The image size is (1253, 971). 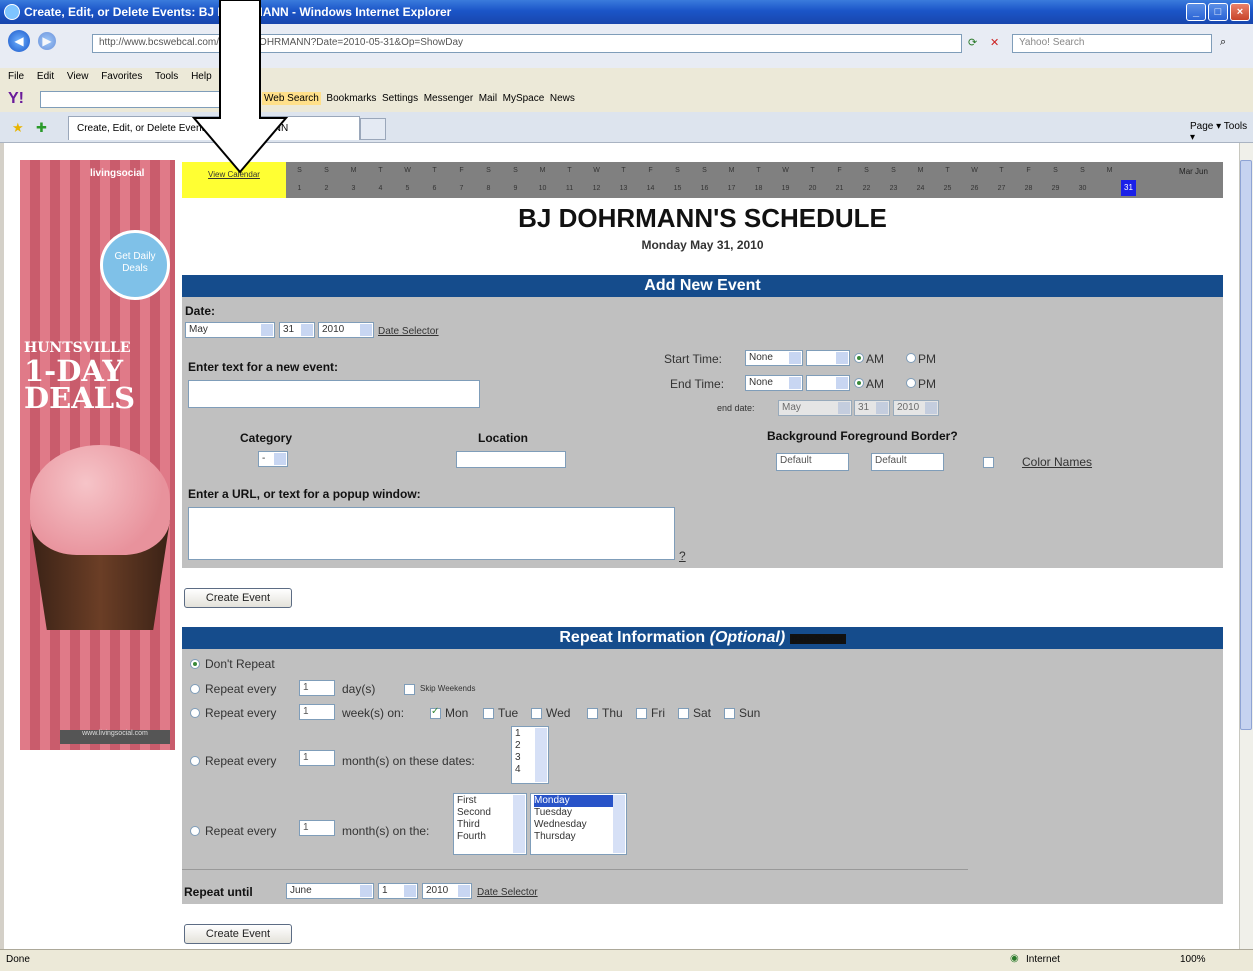 I want to click on end-day-select: 31, so click(x=872, y=408).